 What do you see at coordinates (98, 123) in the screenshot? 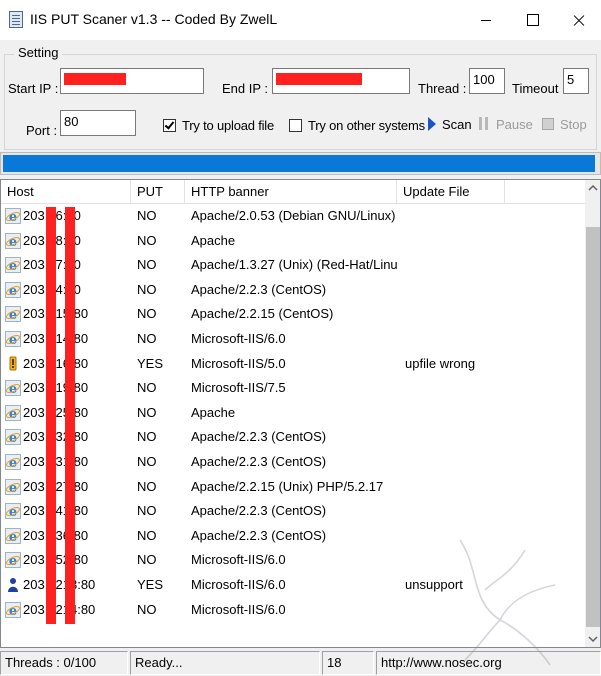
I see `port-input: 80` at bounding box center [98, 123].